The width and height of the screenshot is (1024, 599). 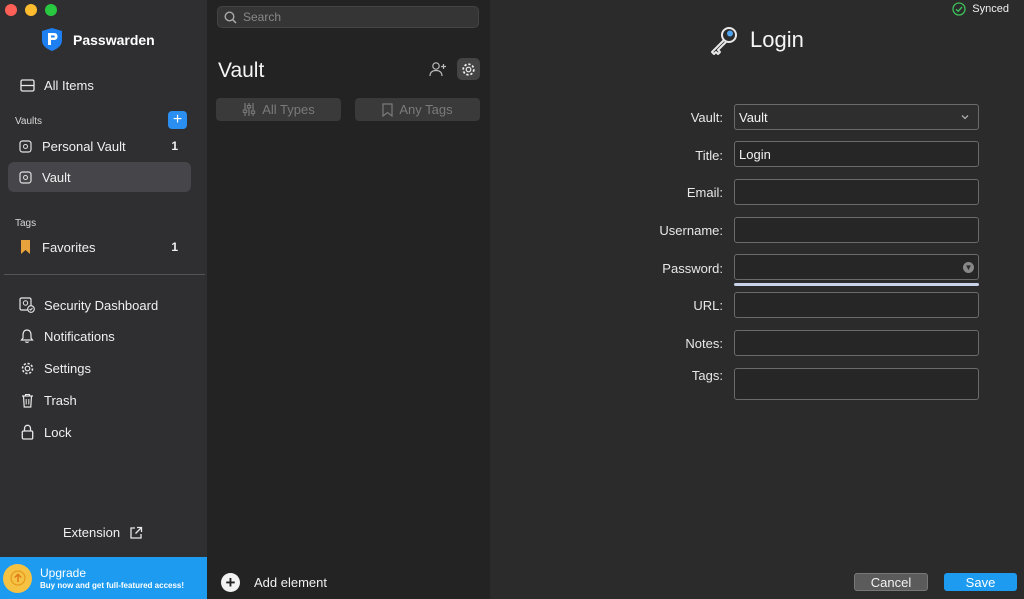 What do you see at coordinates (69, 85) in the screenshot?
I see `sidebar-item-label: All Items` at bounding box center [69, 85].